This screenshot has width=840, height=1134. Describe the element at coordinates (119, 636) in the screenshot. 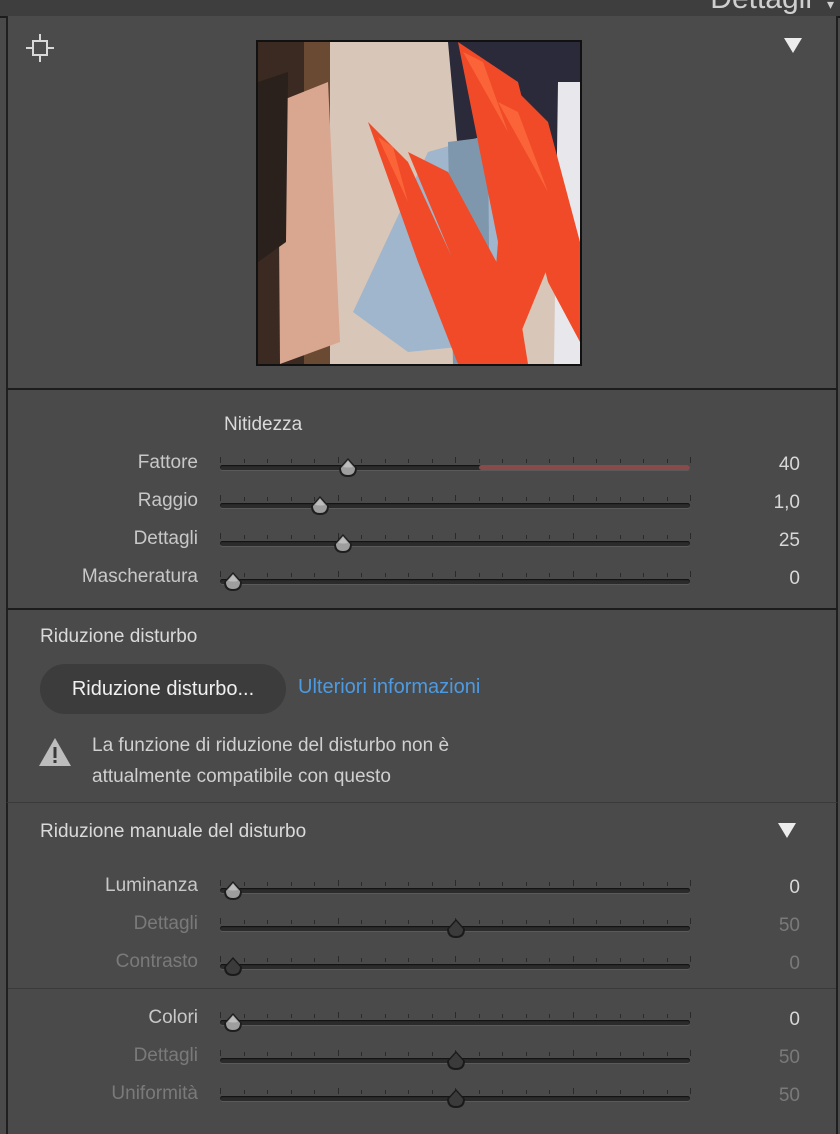

I see `noise-reduction-title: Riduzione disturbo` at that location.